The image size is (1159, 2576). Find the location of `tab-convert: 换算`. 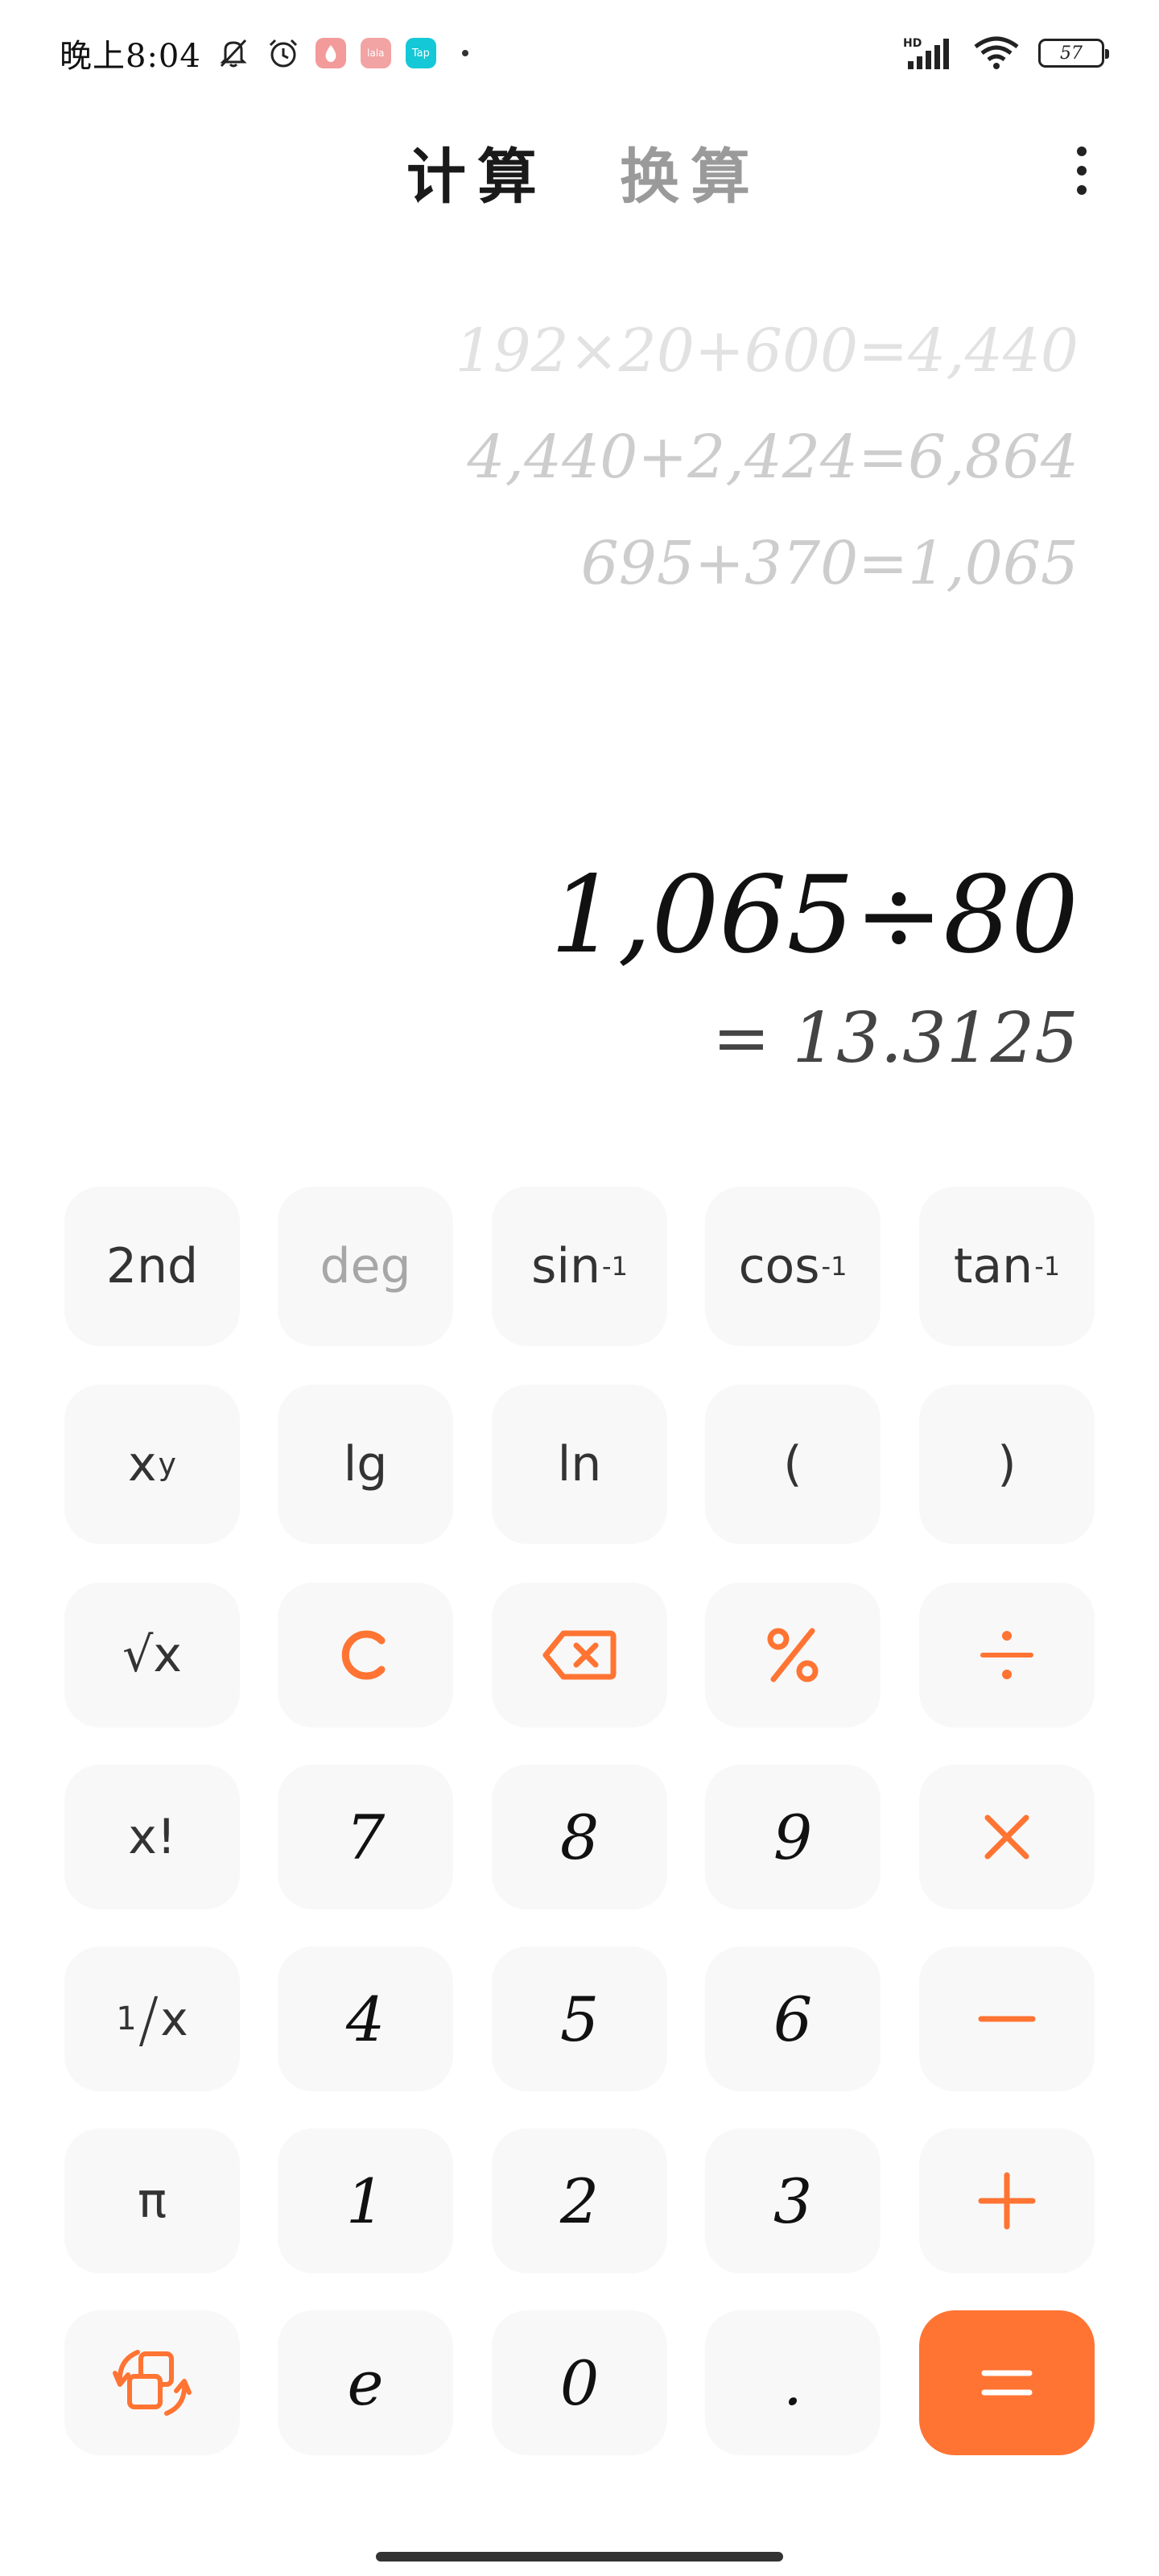

tab-convert: 换算 is located at coordinates (690, 172).